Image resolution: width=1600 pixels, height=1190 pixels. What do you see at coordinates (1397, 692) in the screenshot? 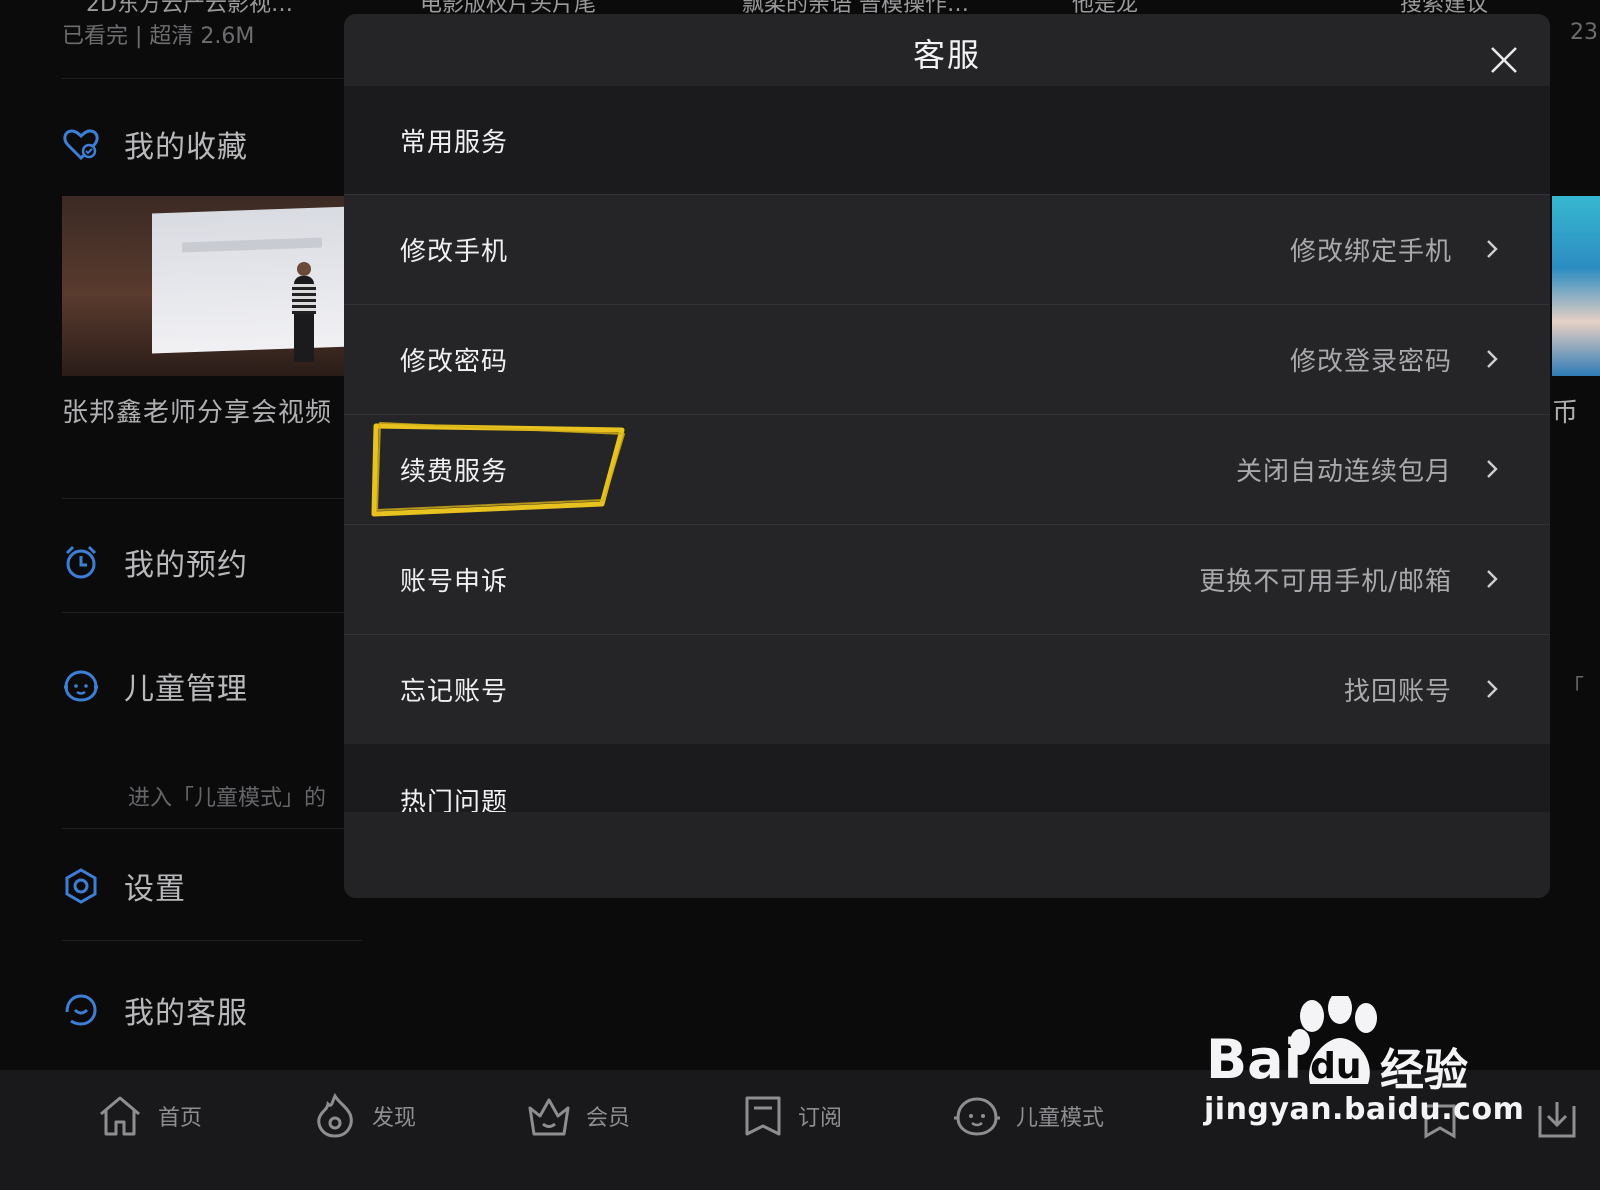
I see `row-action: 找回账号` at bounding box center [1397, 692].